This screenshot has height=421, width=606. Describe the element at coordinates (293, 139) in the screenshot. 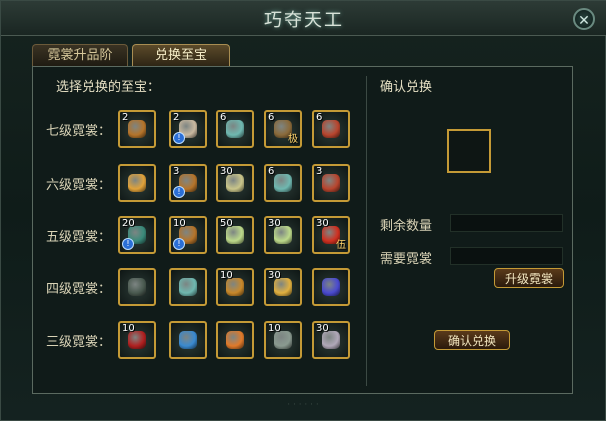

I see `item-tag: 极` at that location.